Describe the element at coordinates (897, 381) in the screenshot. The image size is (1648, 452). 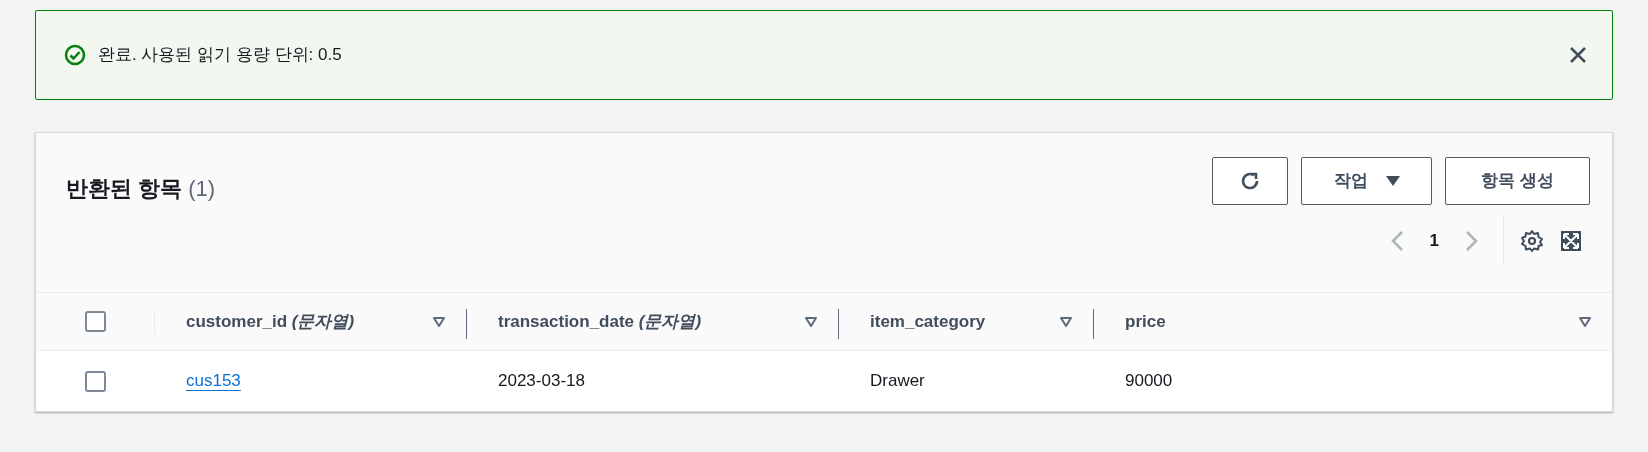
I see `table-cell: Drawer` at that location.